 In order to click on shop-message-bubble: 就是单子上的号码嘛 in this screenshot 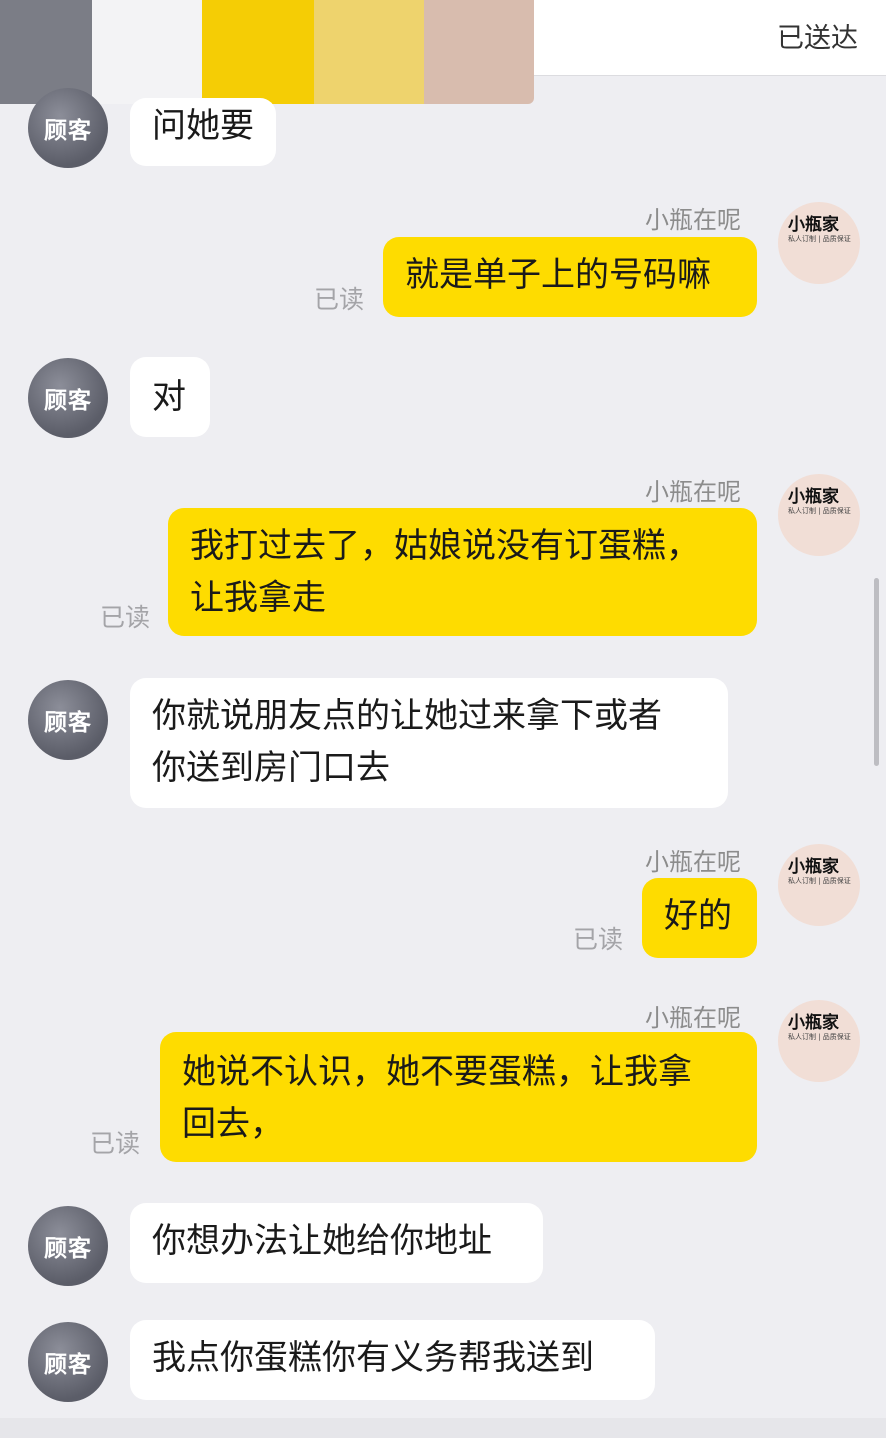, I will do `click(570, 277)`.